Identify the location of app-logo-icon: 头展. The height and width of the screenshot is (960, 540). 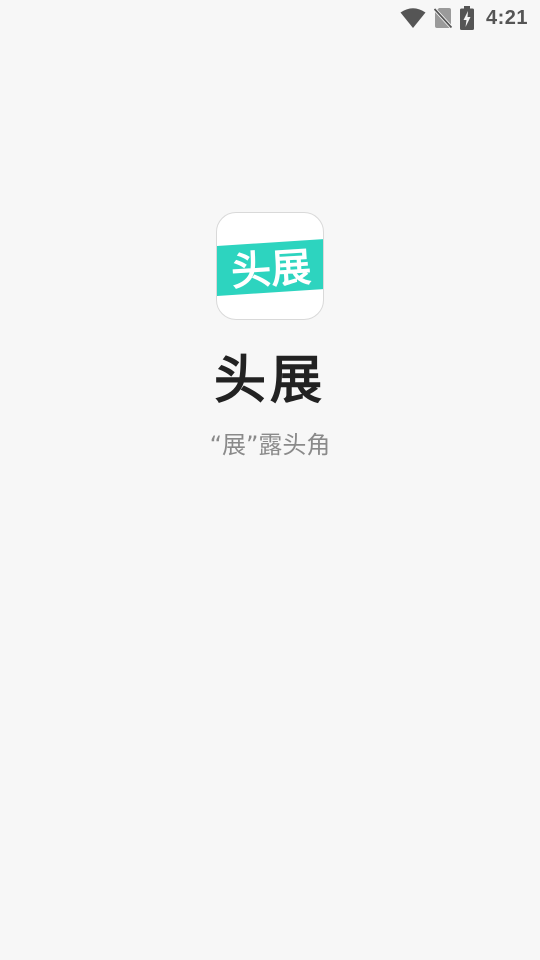
(270, 266).